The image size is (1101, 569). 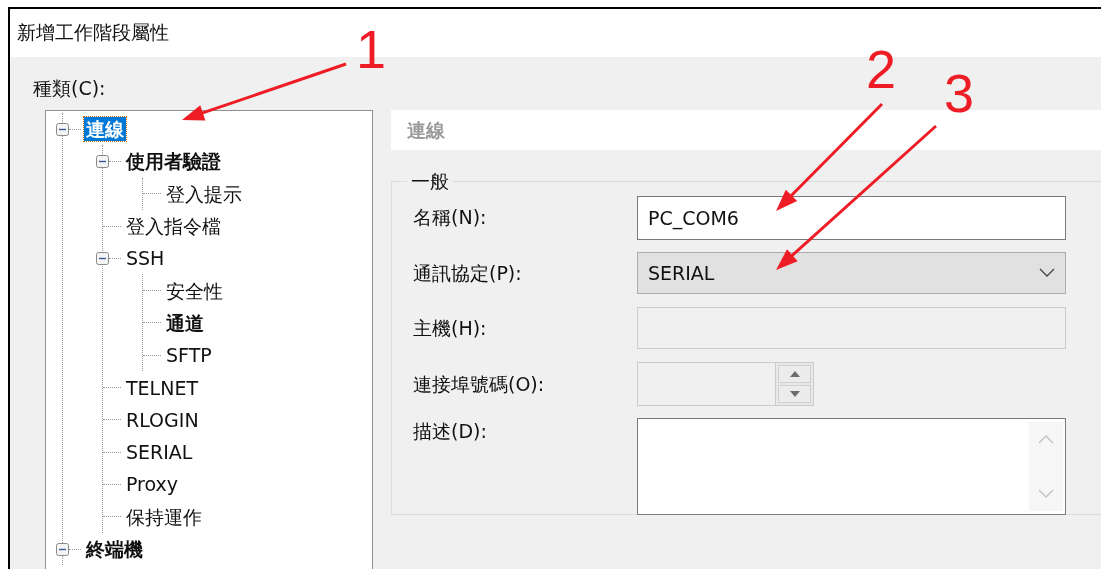 I want to click on tree-item: SSH, so click(x=145, y=258).